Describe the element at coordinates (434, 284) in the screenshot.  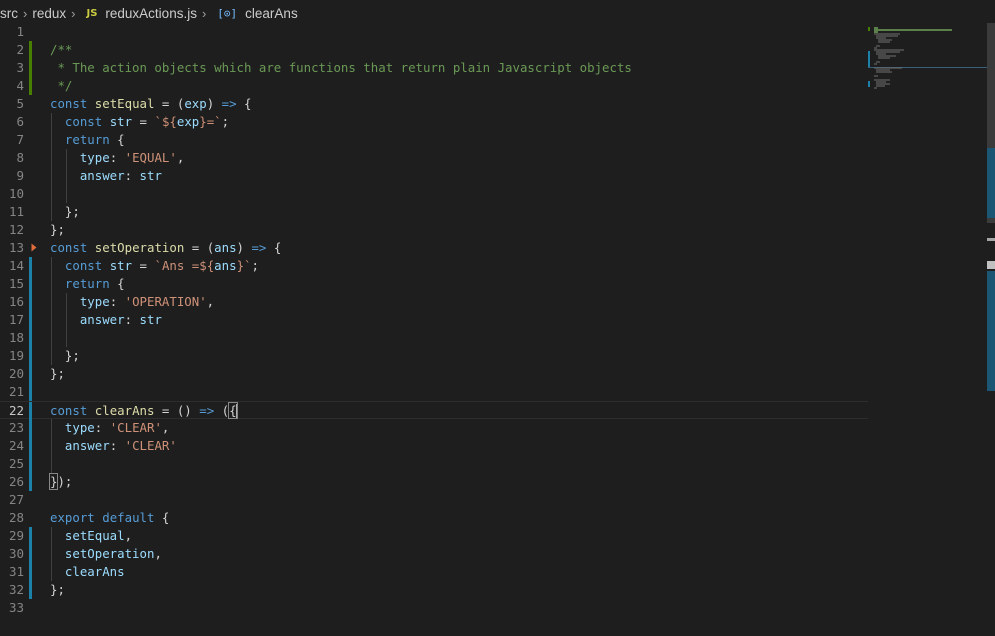
I see `code-line: 15 return {` at that location.